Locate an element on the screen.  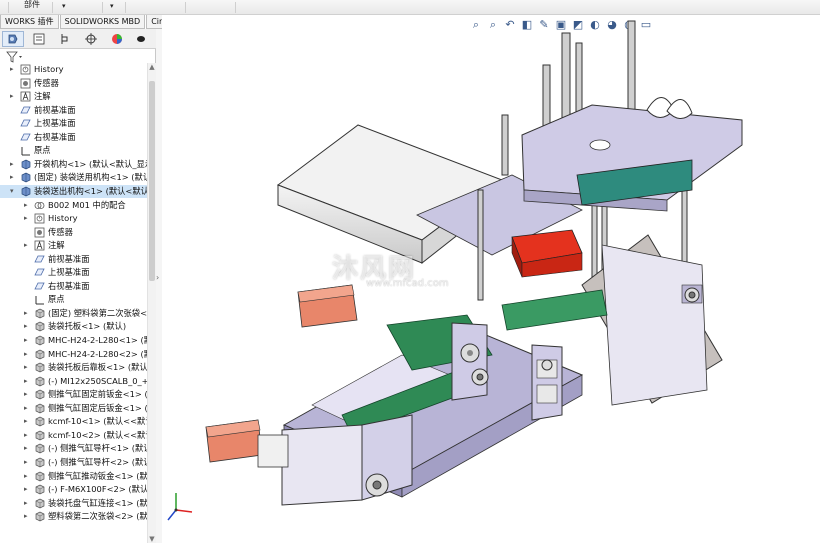
tab-solidworks-mbd: SOLIDWORKS MBD is located at coordinates (102, 22).